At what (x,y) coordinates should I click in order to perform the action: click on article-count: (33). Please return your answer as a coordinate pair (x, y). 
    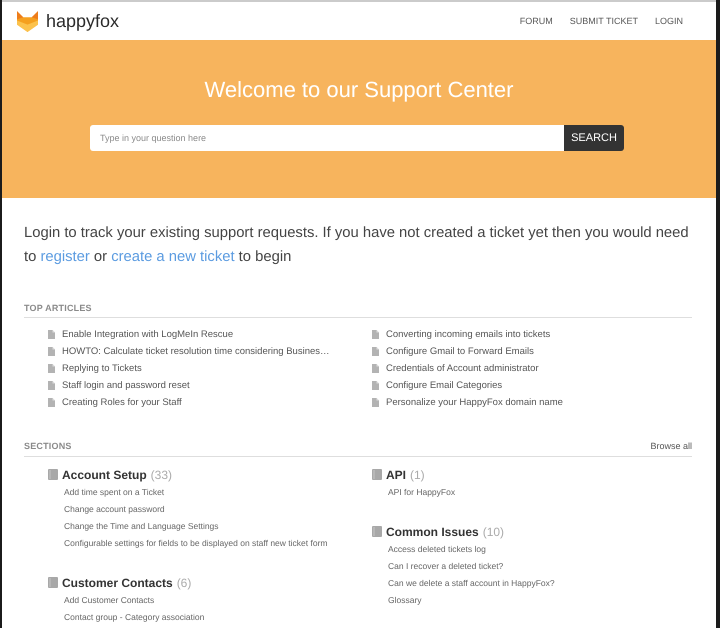
    Looking at the image, I should click on (161, 475).